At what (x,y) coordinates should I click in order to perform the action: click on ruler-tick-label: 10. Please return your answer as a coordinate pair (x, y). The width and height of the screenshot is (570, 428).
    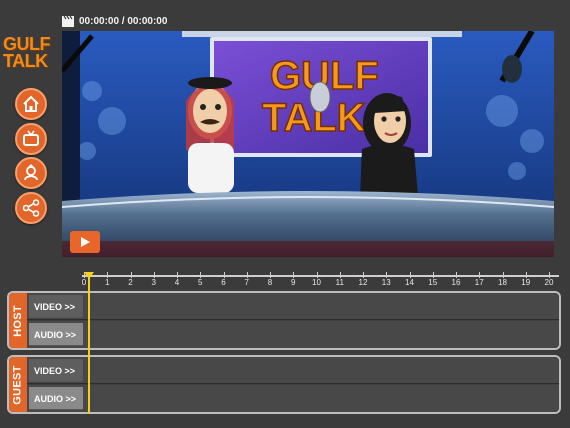
    Looking at the image, I should click on (316, 282).